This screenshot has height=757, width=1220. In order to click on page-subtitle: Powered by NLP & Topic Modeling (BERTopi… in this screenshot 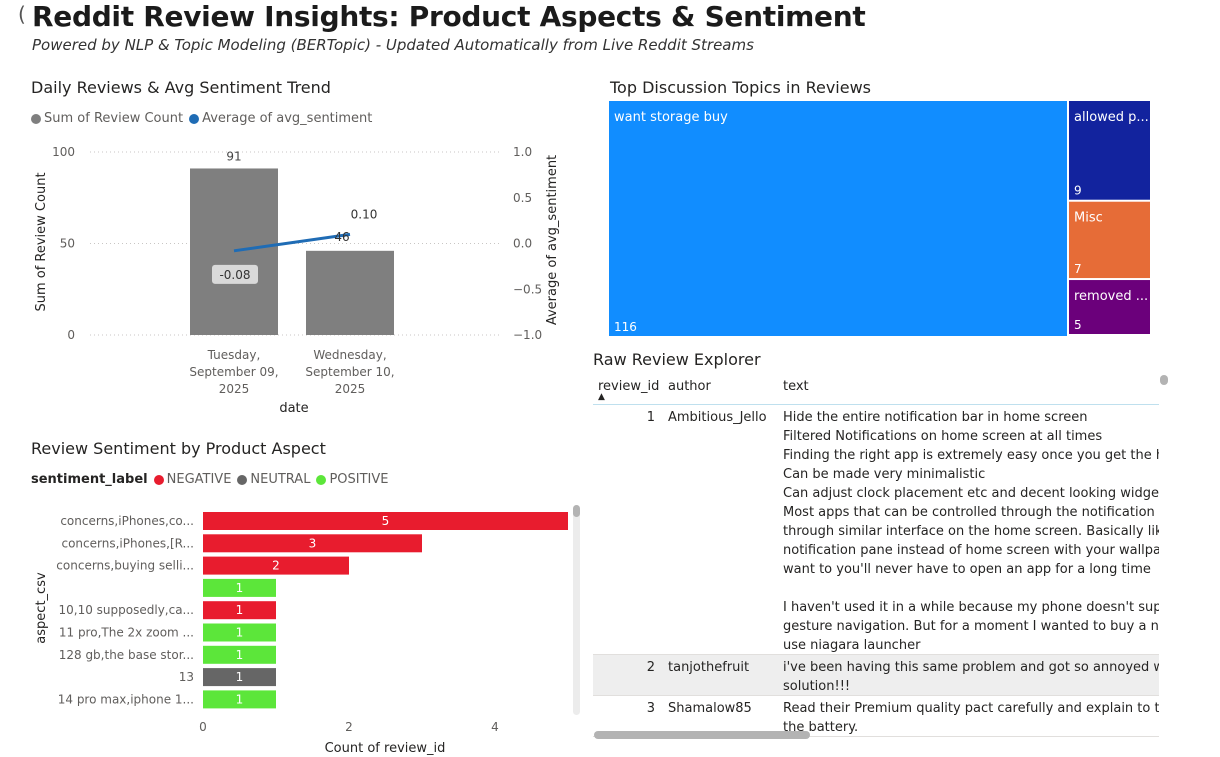, I will do `click(393, 45)`.